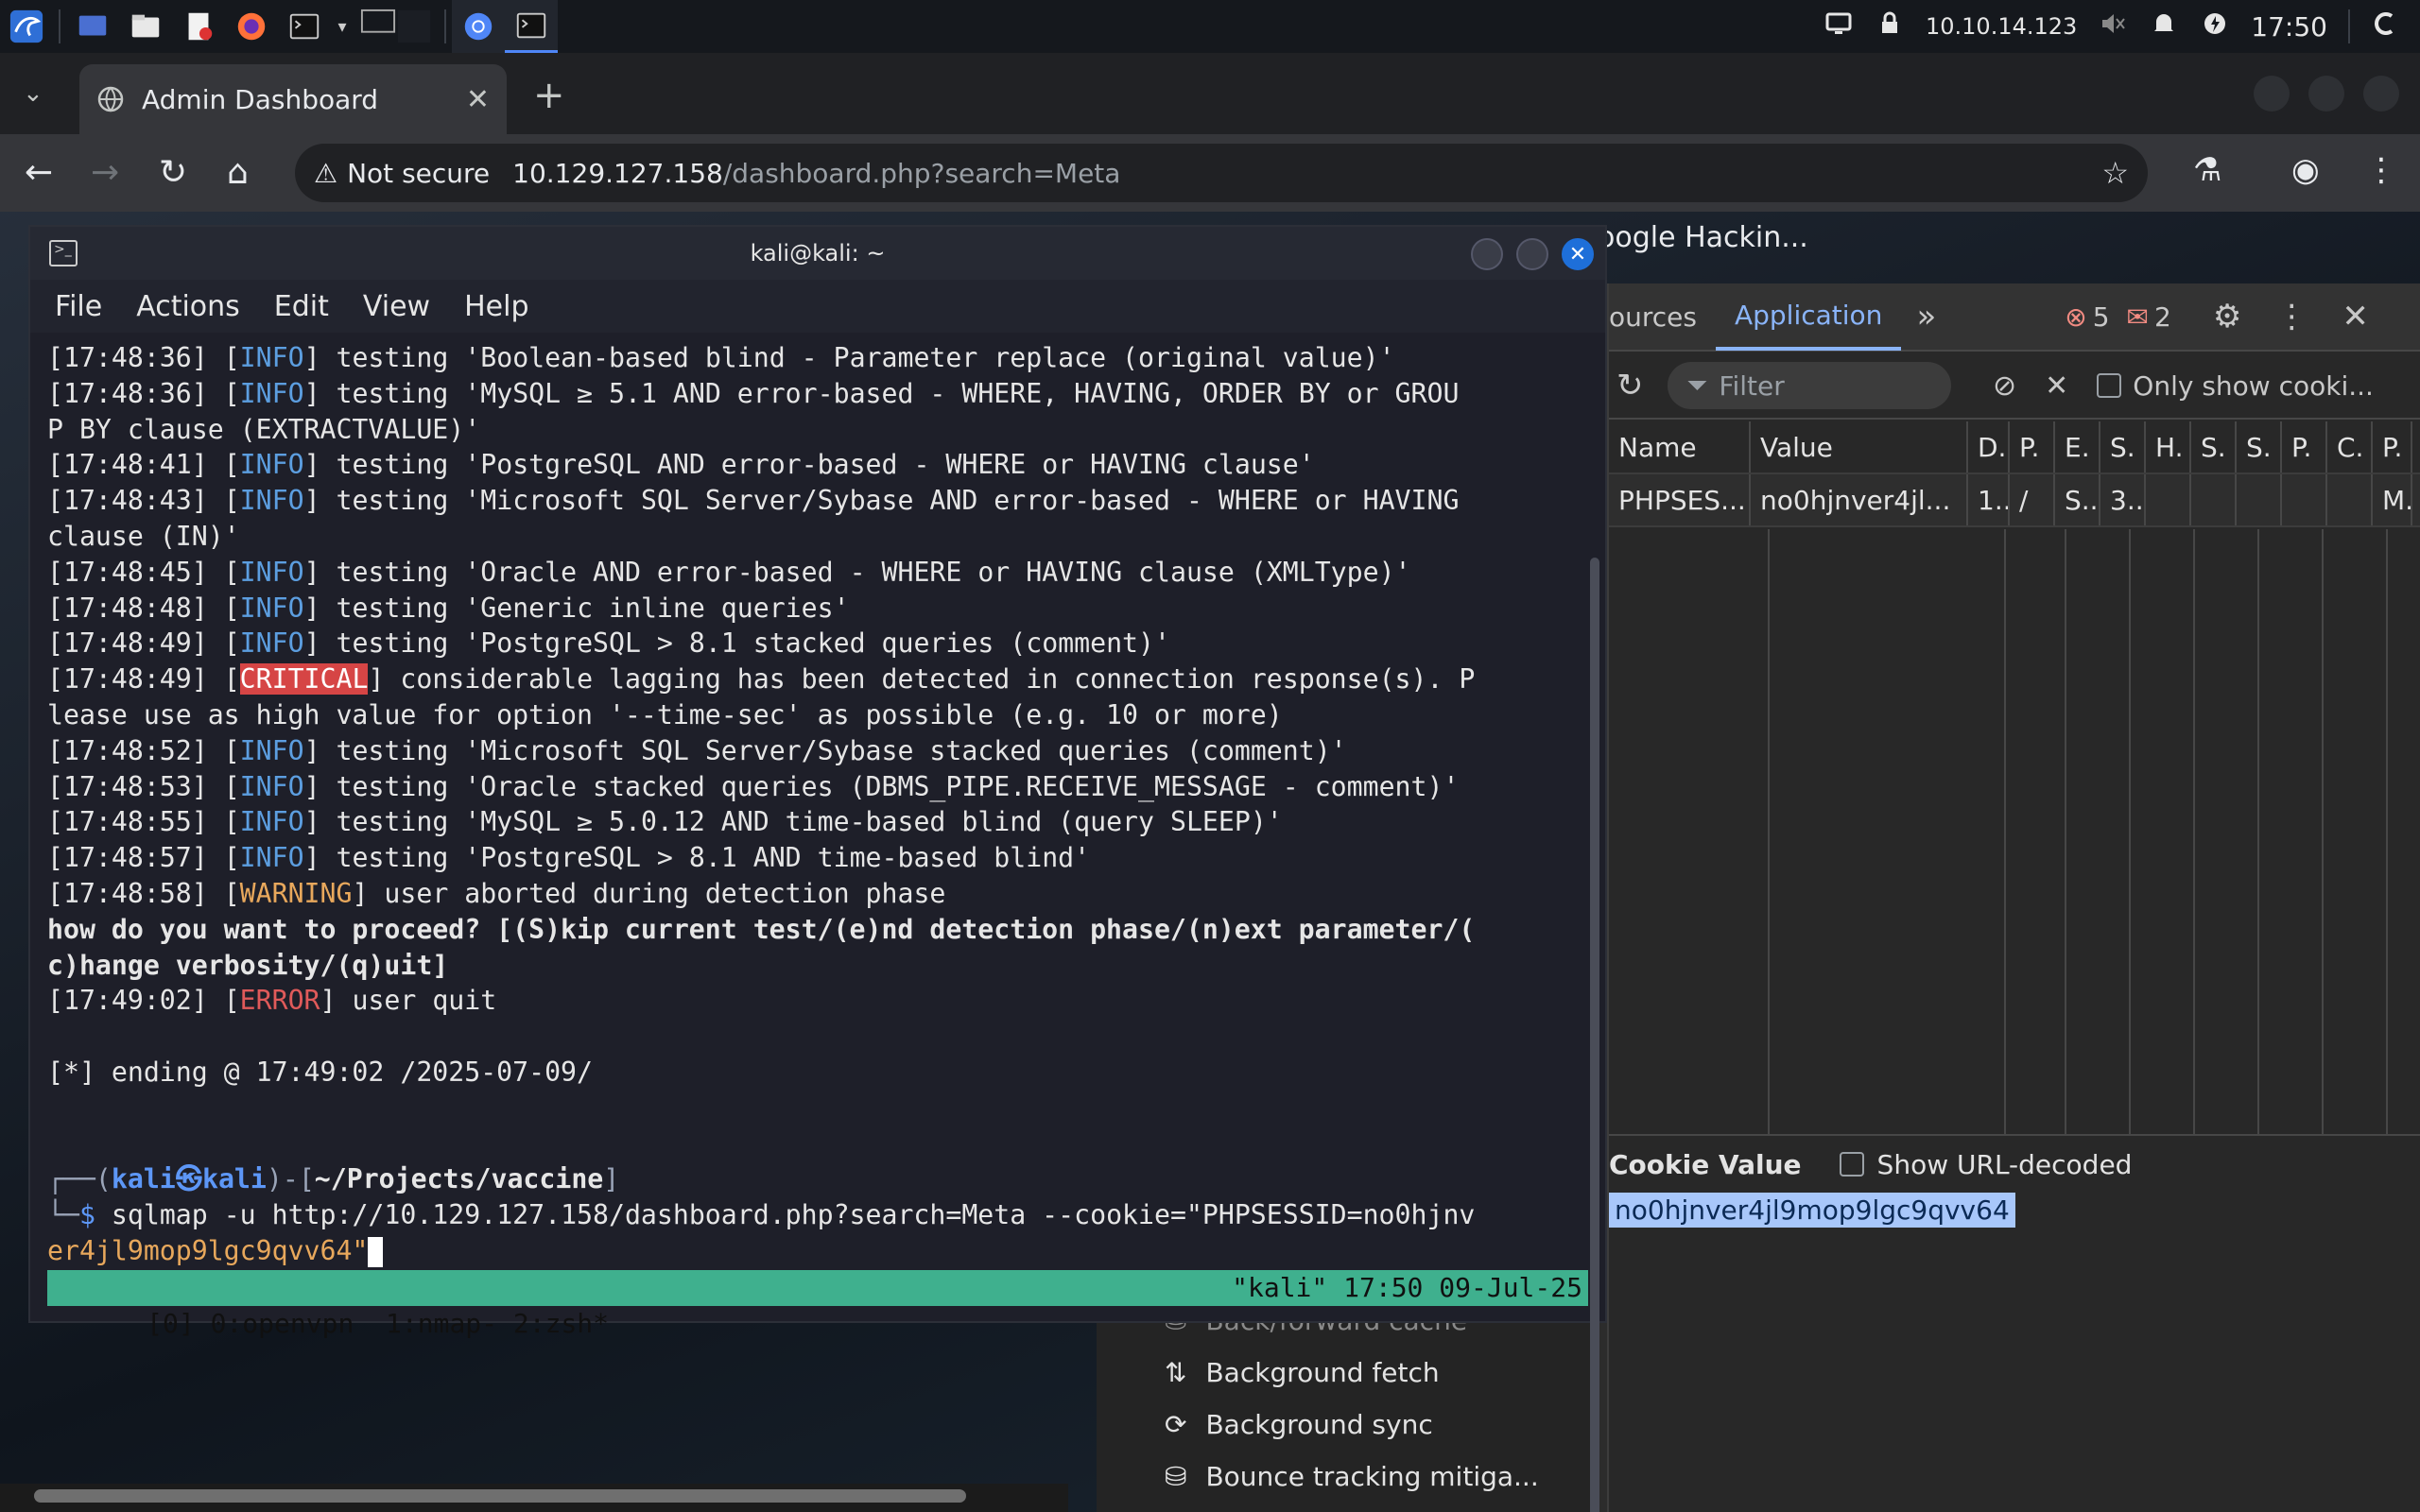 This screenshot has width=2420, height=1512. What do you see at coordinates (478, 99) in the screenshot?
I see `tab-close-icon: ✕` at bounding box center [478, 99].